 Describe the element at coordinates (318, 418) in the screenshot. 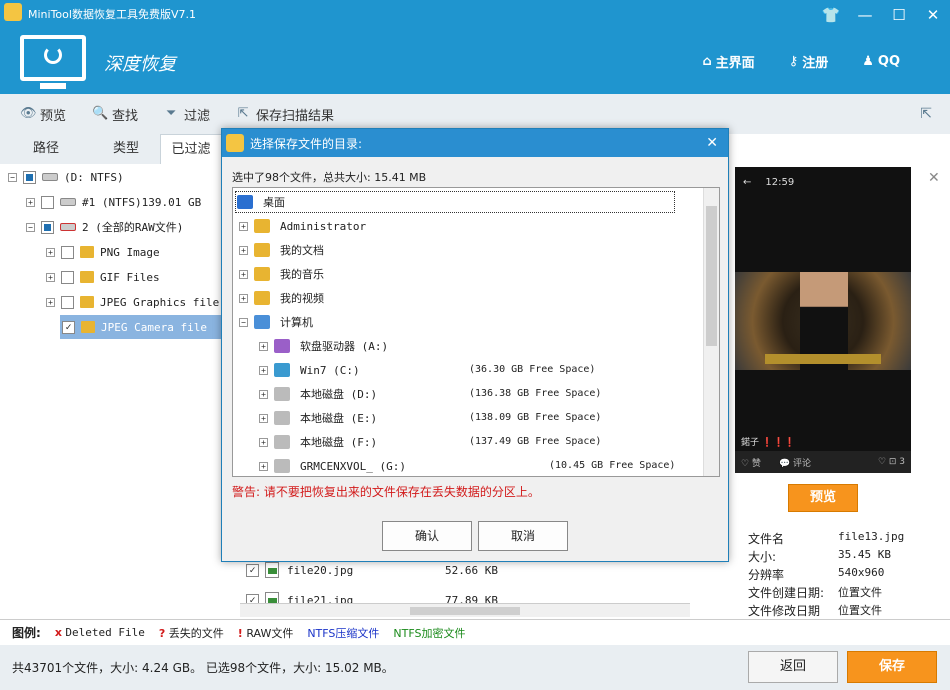

I see `dir-item-drive-e: + 本地磁盘 (E:)` at that location.